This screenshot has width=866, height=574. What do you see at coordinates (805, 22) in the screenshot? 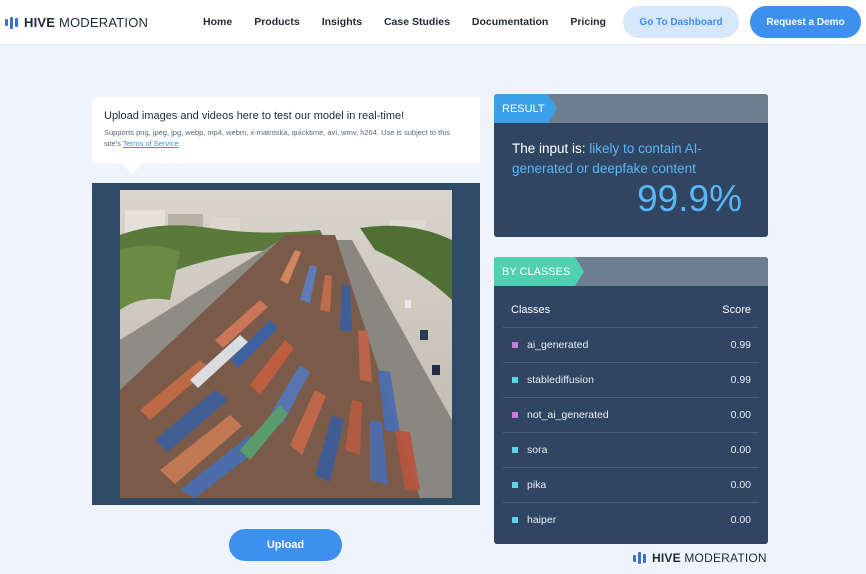
I see `request-demo-button: Request a Demo` at bounding box center [805, 22].